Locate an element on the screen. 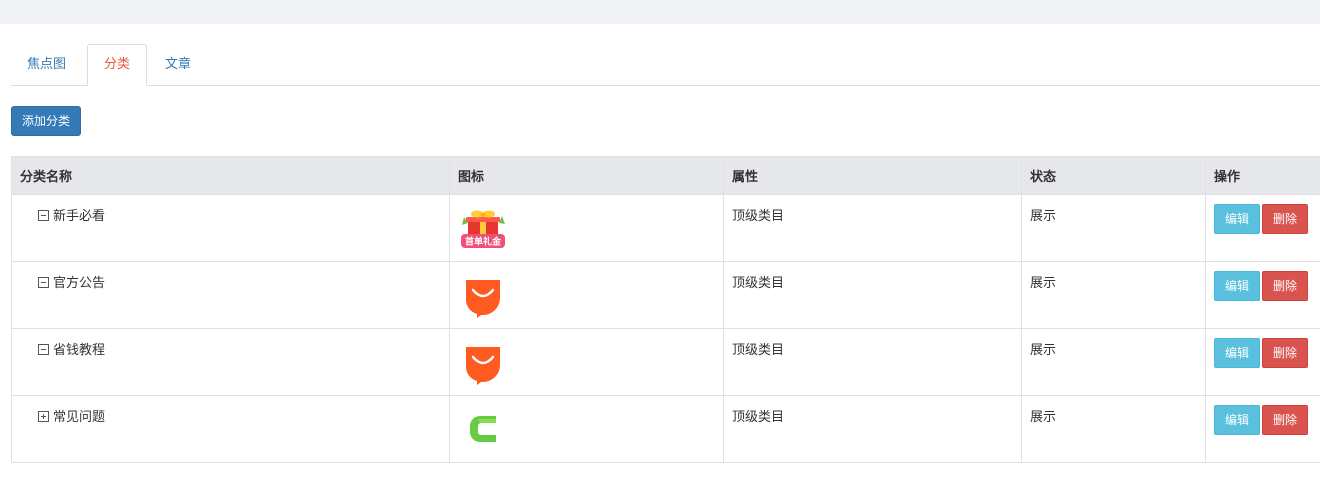 This screenshot has width=1320, height=484. gift-coupon-icon: 首单礼金 is located at coordinates (483, 229).